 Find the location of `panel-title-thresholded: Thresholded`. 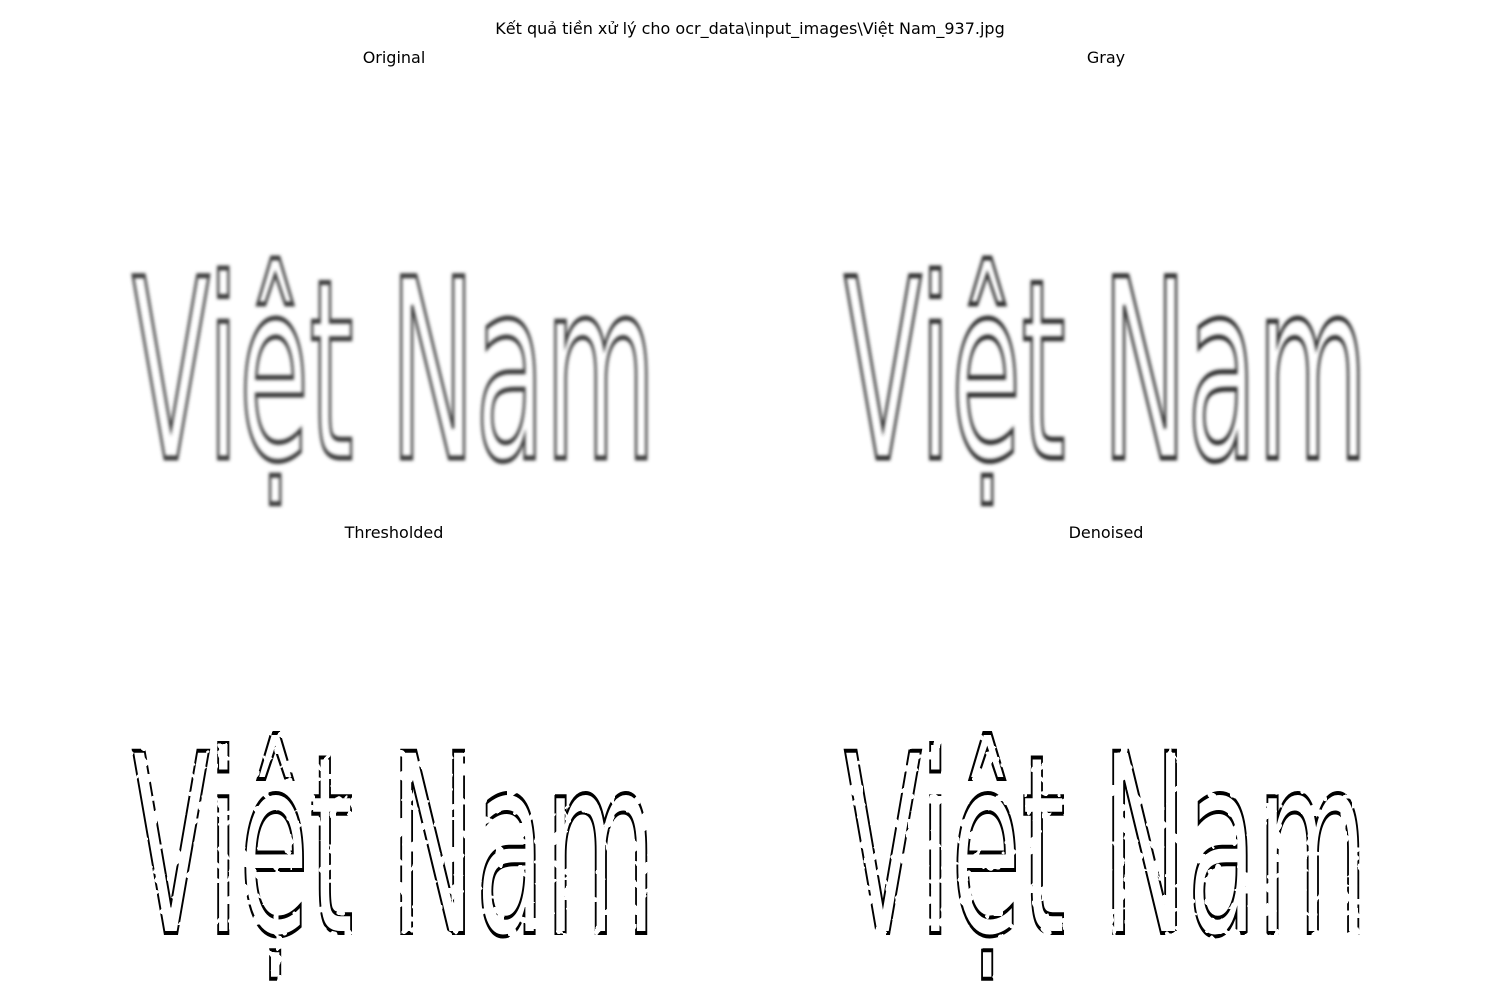

panel-title-thresholded: Thresholded is located at coordinates (394, 532).